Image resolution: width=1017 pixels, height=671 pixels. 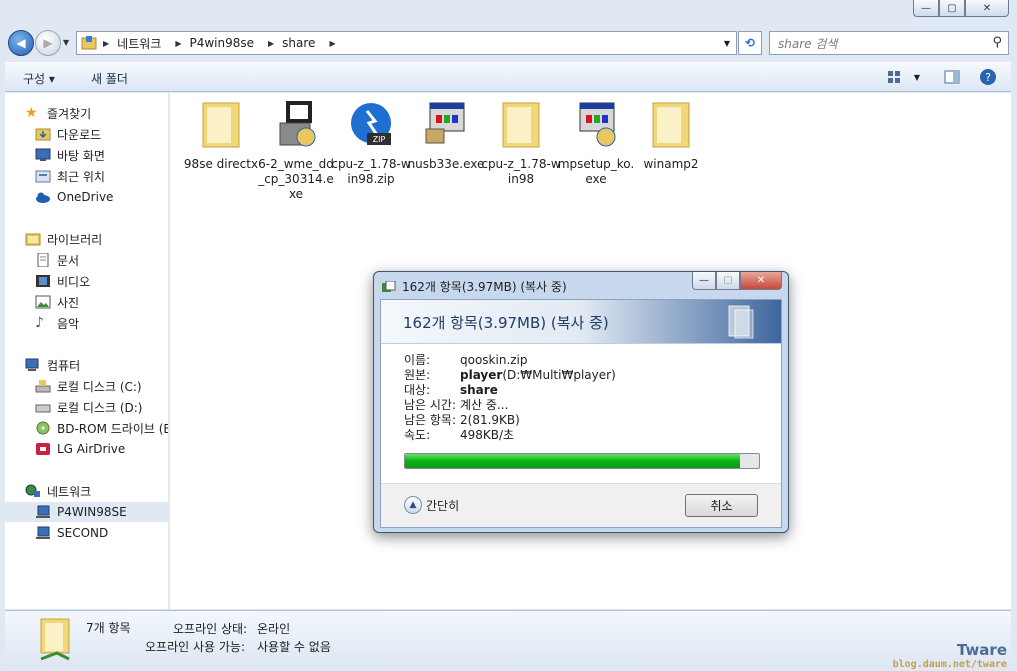 I want to click on view-options-icon, so click(x=895, y=77).